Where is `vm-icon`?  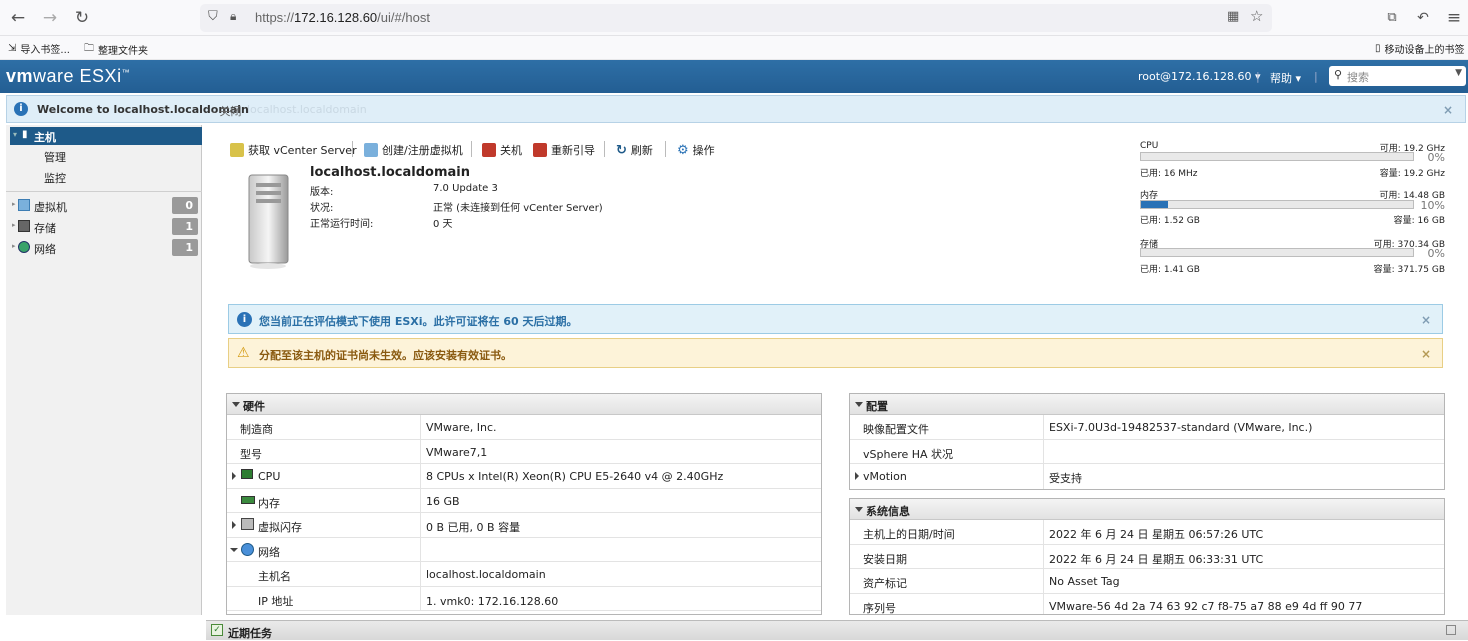 vm-icon is located at coordinates (24, 205).